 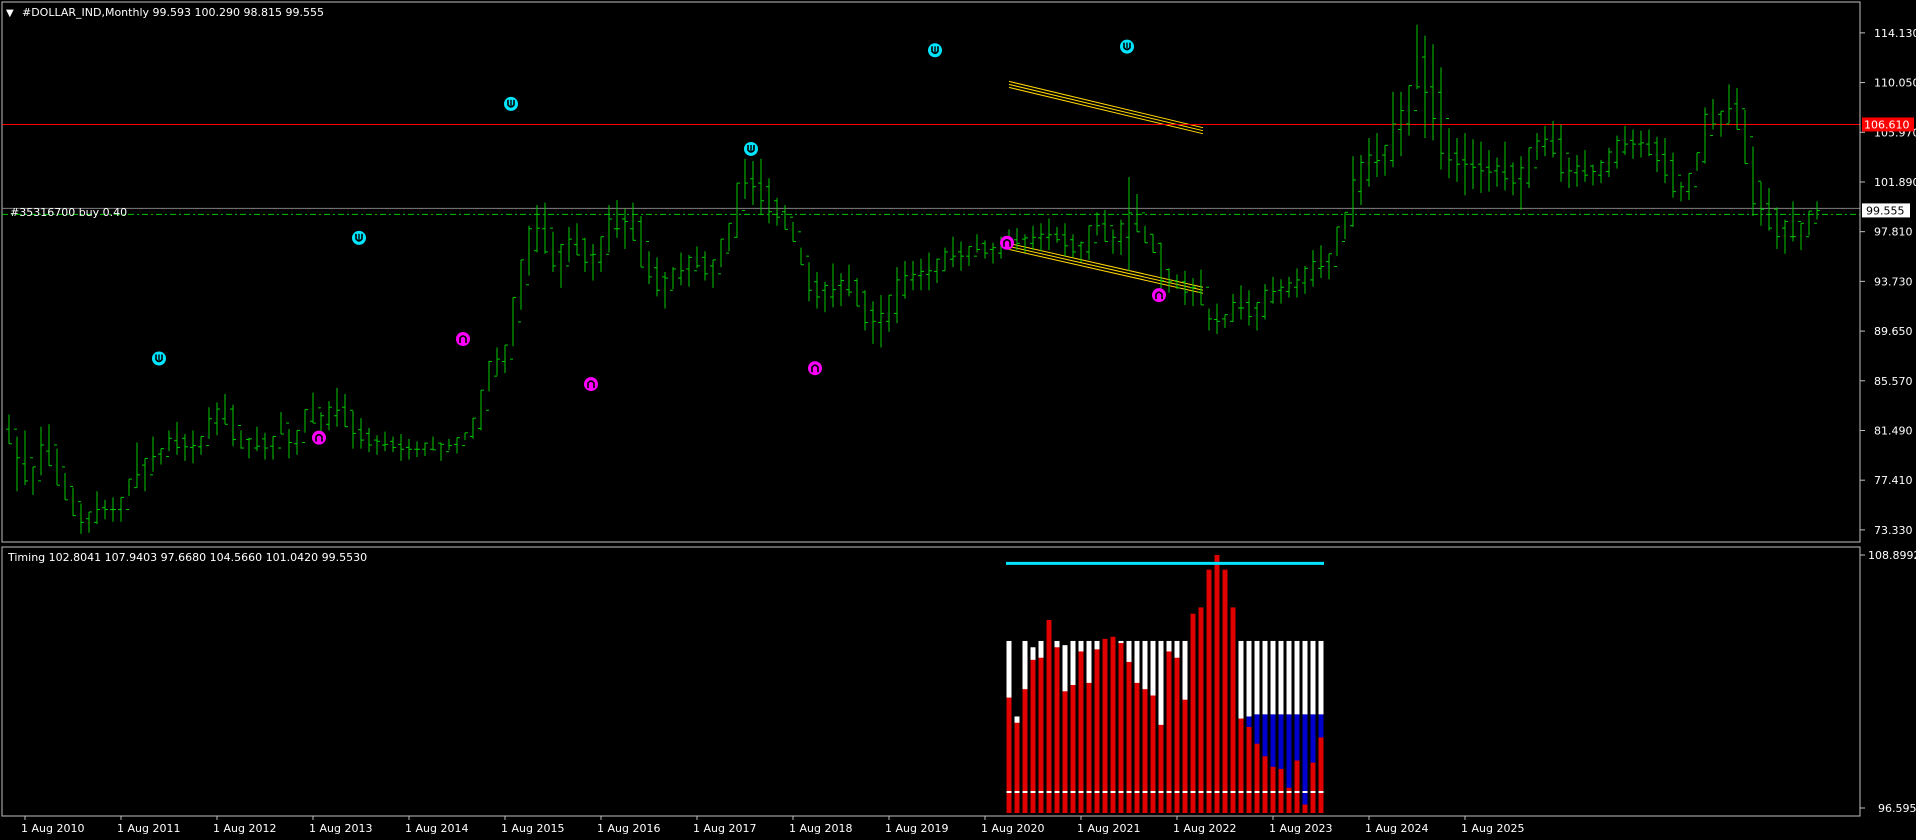 What do you see at coordinates (532, 828) in the screenshot?
I see `time-tick-label: 1 Aug 2015` at bounding box center [532, 828].